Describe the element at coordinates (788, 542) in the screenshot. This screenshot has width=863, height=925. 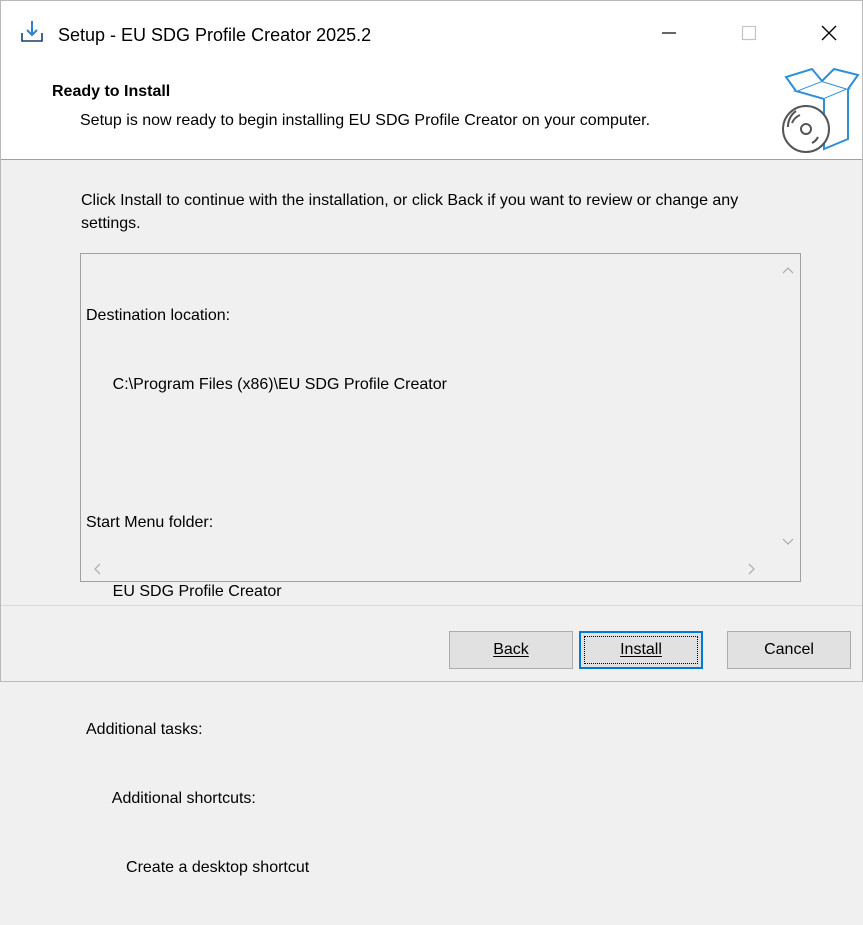
I see `scroll-down-icon` at that location.